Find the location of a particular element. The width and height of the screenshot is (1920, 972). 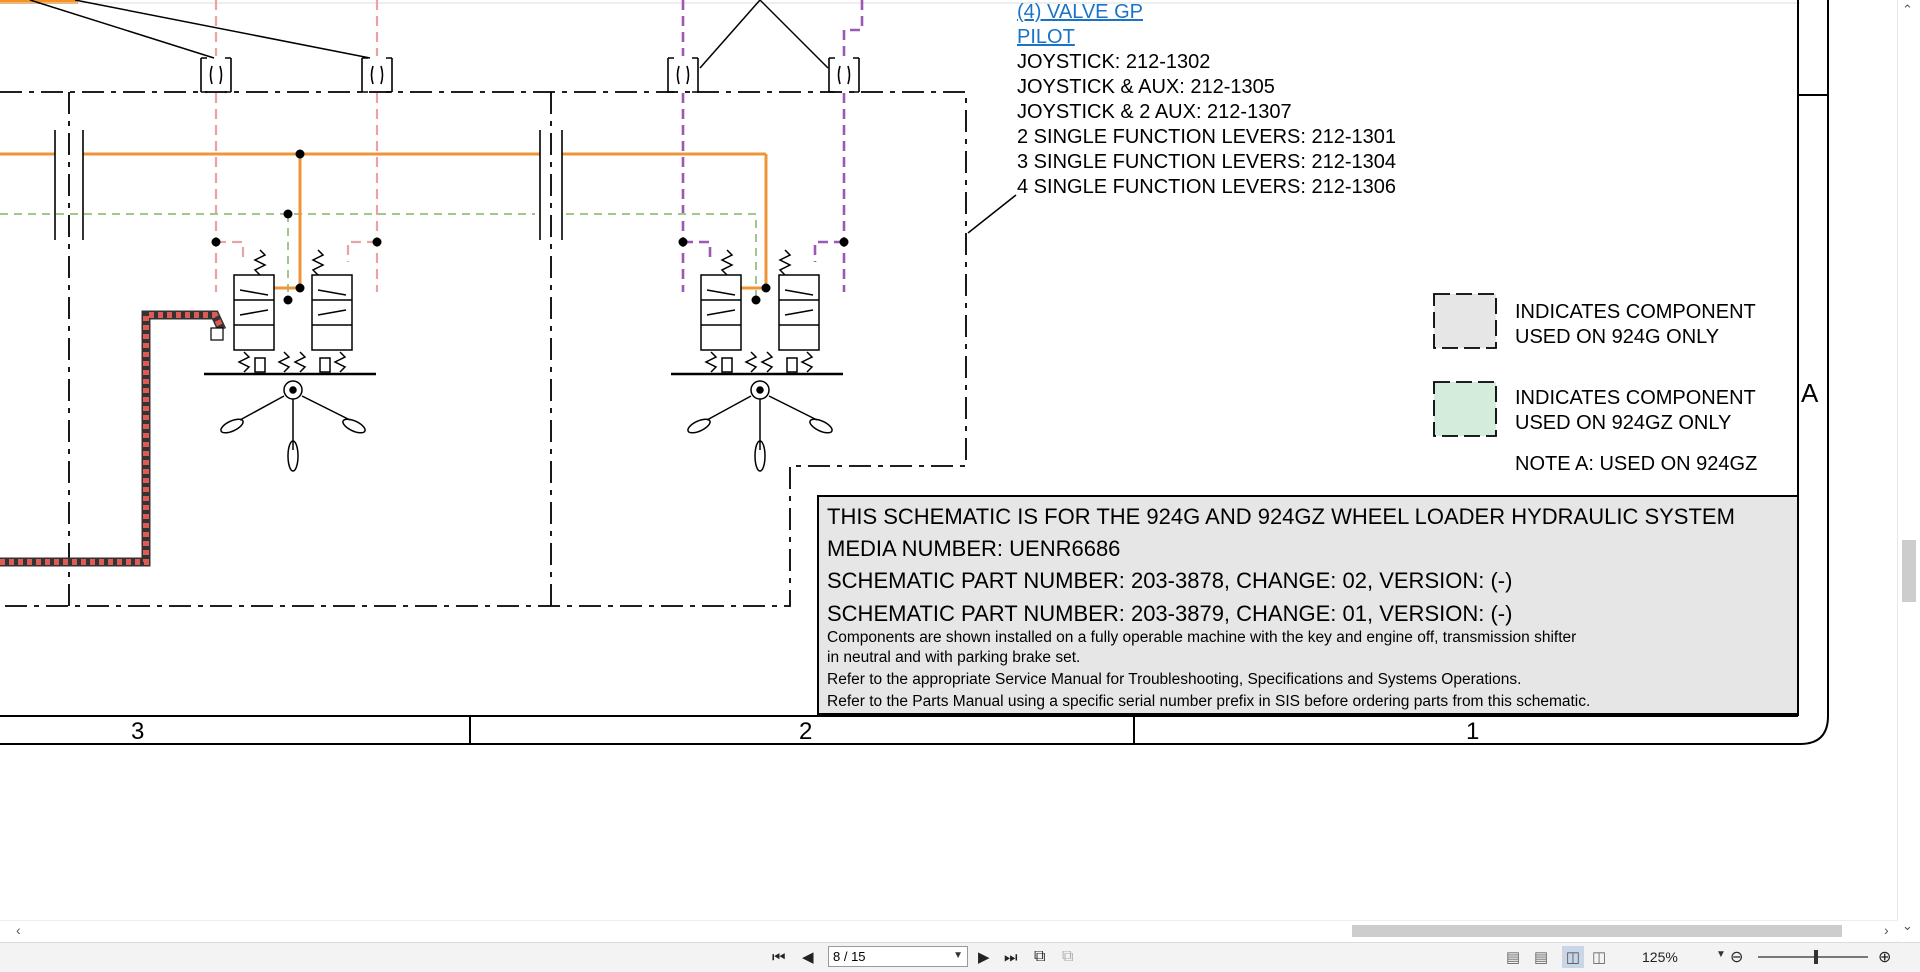

legend-gray-line2: USED ON 924G ONLY is located at coordinates (1617, 337).